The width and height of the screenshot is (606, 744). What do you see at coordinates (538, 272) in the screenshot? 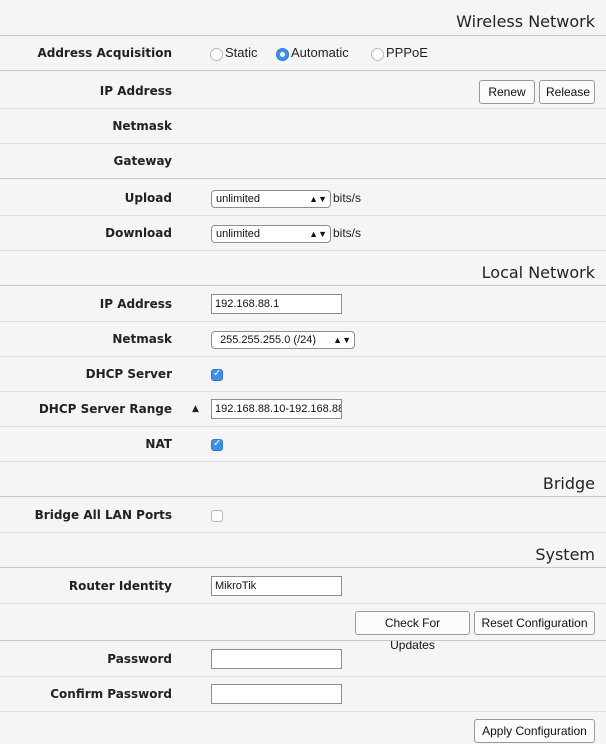
I see `local-network-title: Local Network` at bounding box center [538, 272].